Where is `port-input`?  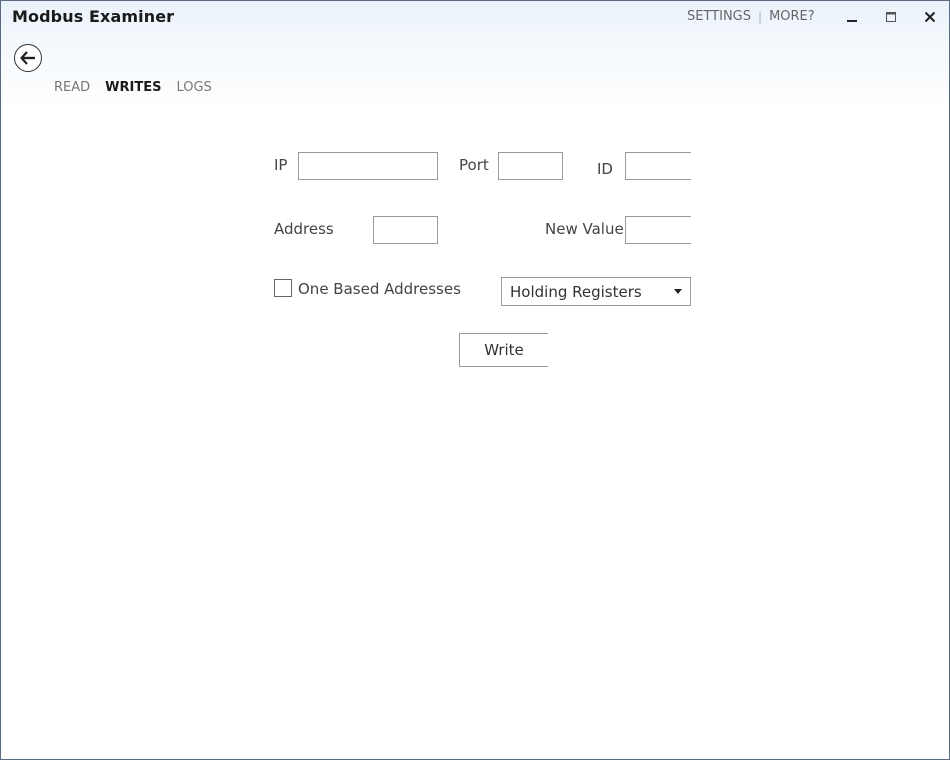
port-input is located at coordinates (530, 166).